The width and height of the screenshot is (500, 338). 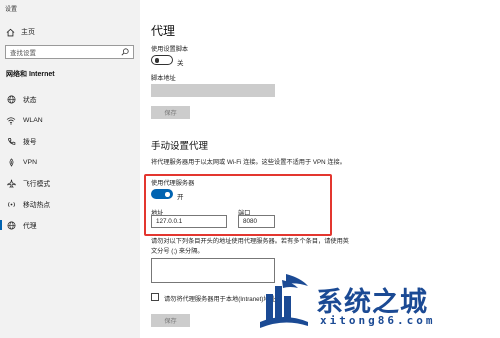 I want to click on exceptions-description-line2: 文分号 (;) 来分隔。, so click(x=177, y=251).